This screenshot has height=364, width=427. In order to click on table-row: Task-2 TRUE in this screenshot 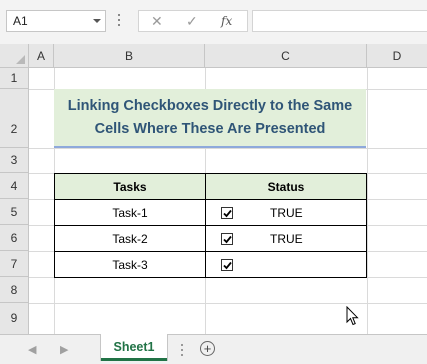, I will do `click(210, 238)`.